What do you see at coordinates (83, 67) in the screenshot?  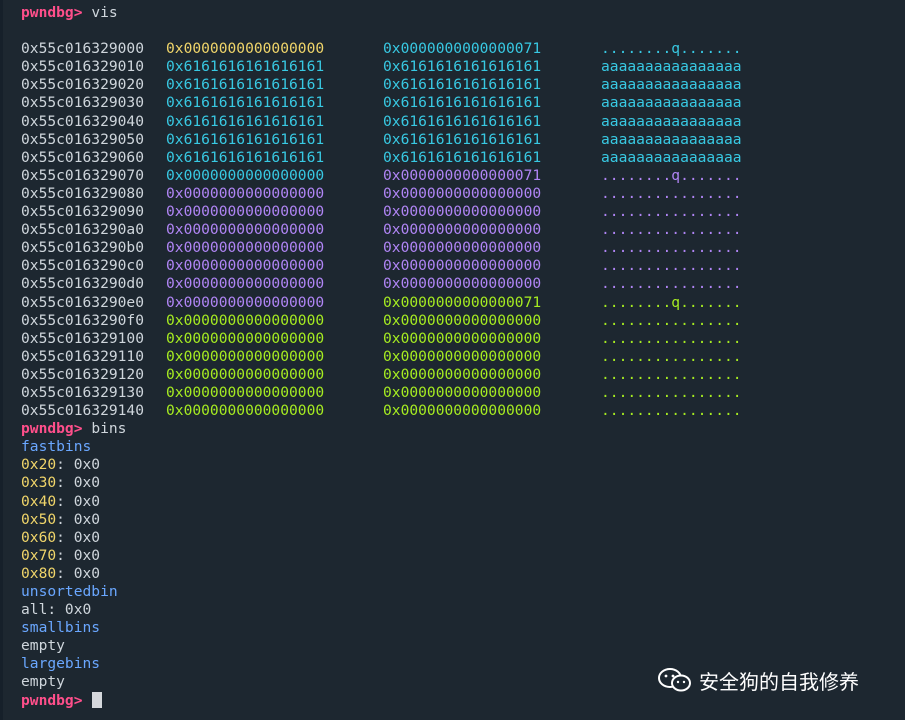 I see `heap-address: 0x55c016329010` at bounding box center [83, 67].